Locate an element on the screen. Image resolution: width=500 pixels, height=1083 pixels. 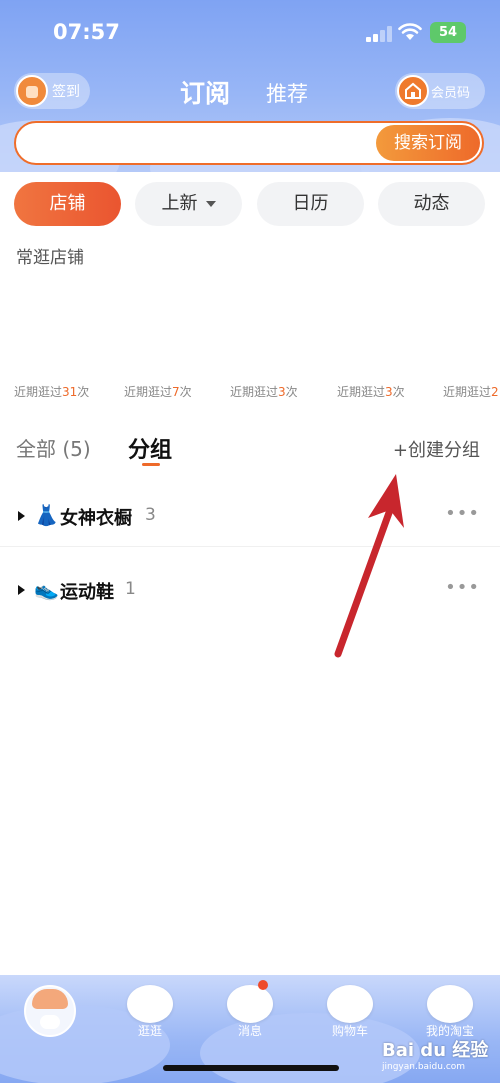
member-code-label: 会员码 is located at coordinates (451, 93).